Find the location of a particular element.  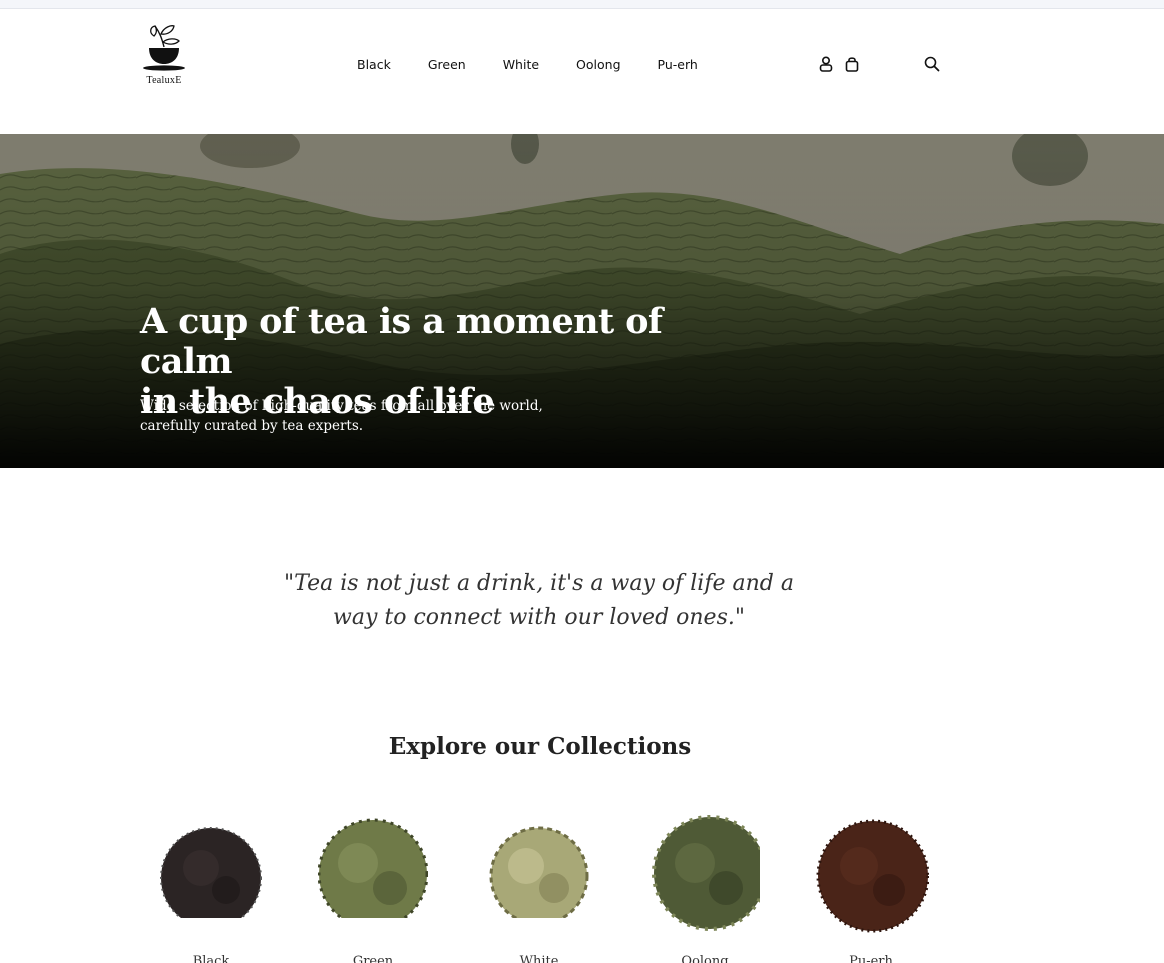

white-tea-leaves-image is located at coordinates (539, 872).